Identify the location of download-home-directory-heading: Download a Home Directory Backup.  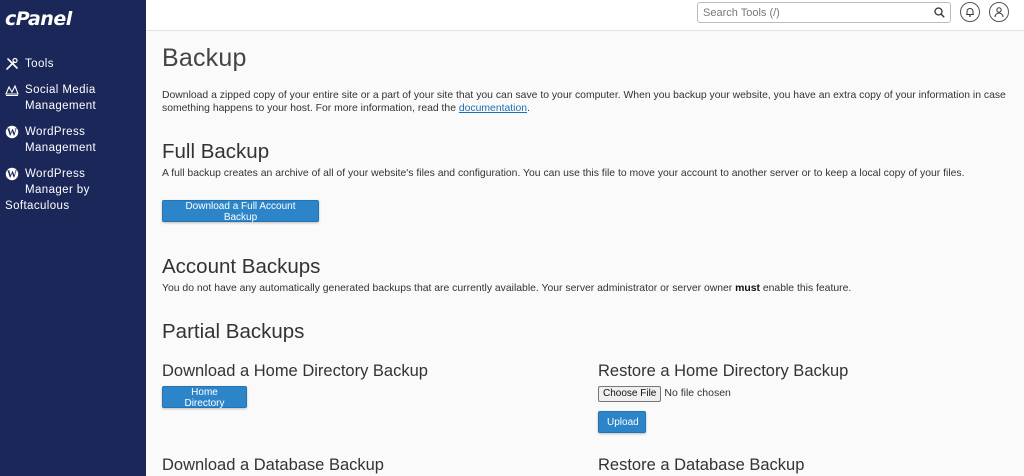
(295, 371).